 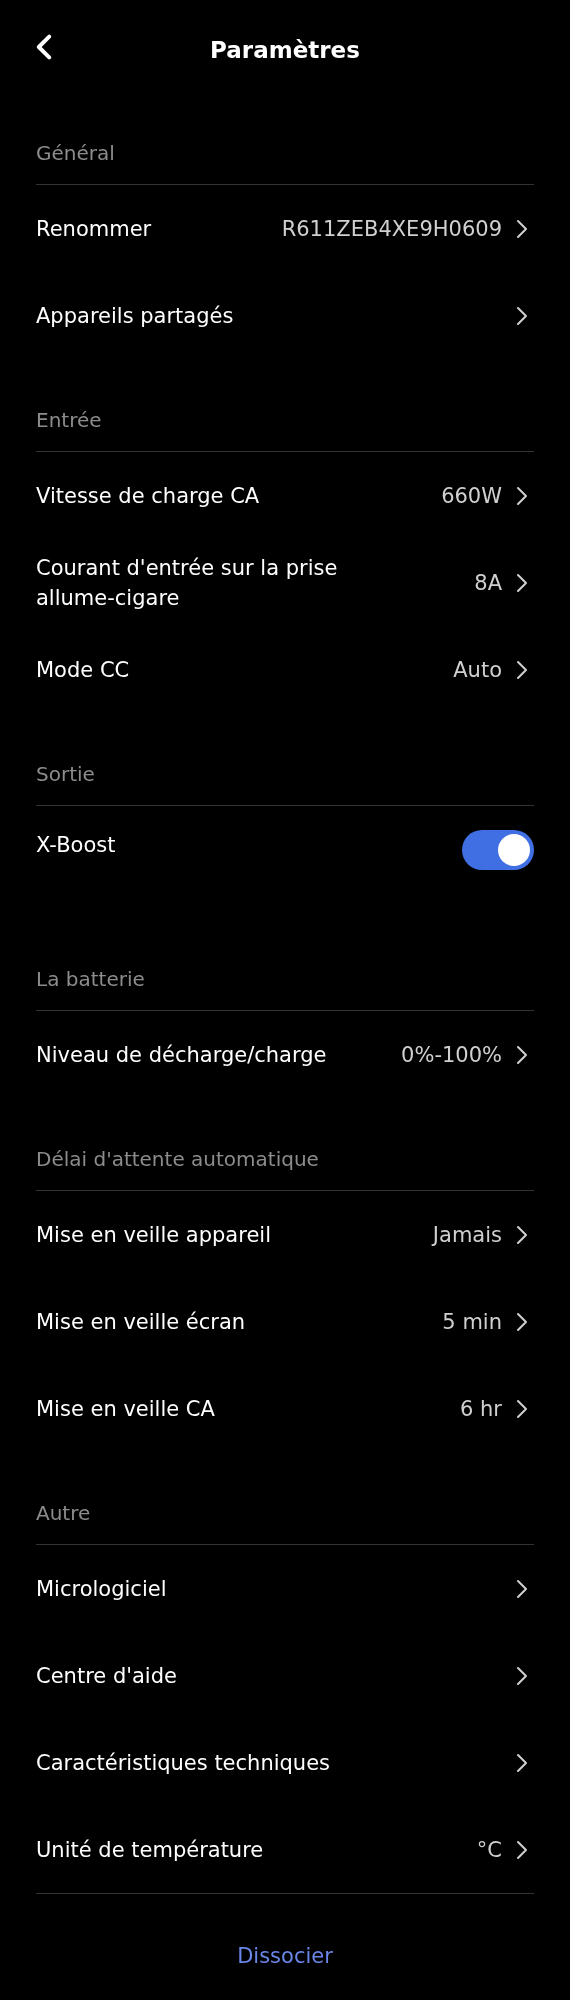 I want to click on page-title: Paramètres, so click(x=285, y=50).